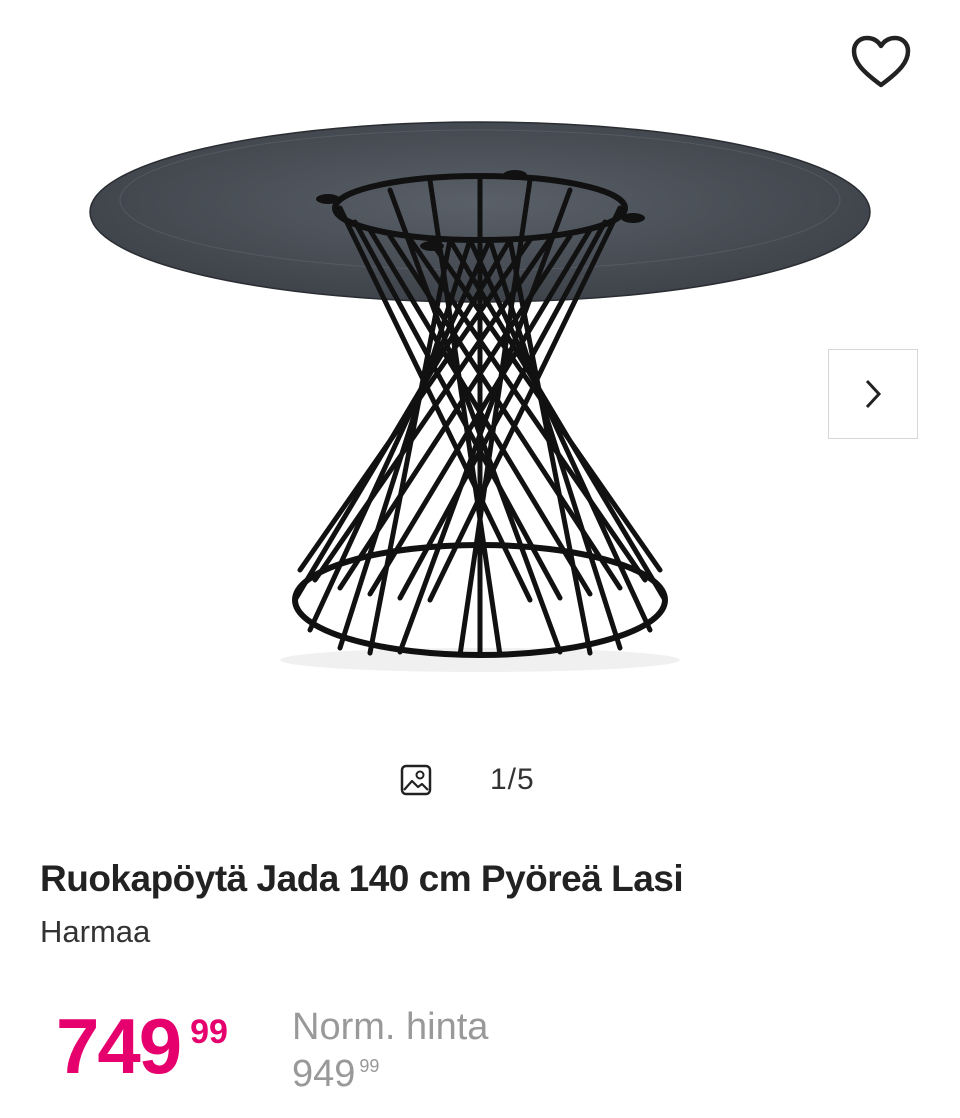 The width and height of the screenshot is (960, 1118). What do you see at coordinates (324, 1074) in the screenshot?
I see `normal-price-main: 949` at bounding box center [324, 1074].